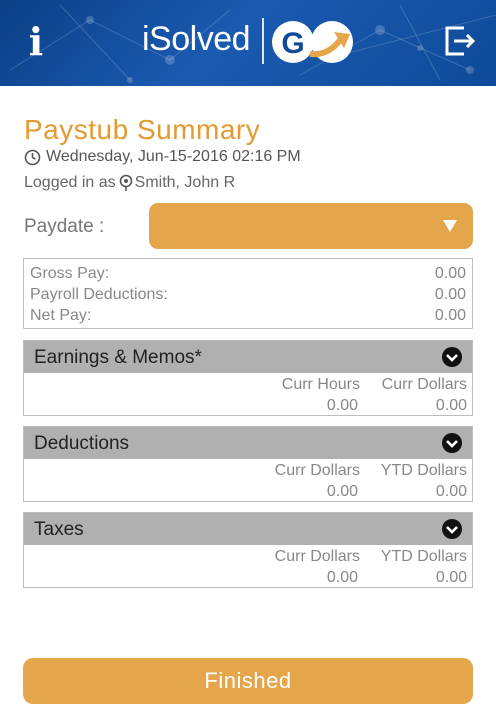 This screenshot has height=727, width=496. What do you see at coordinates (59, 529) in the screenshot?
I see `taxes-title: Taxes` at bounding box center [59, 529].